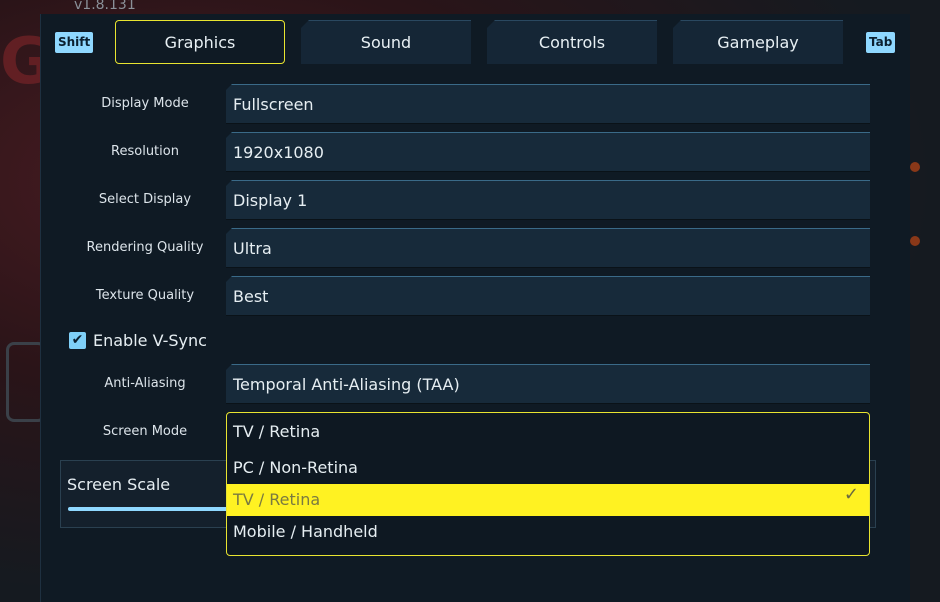  Describe the element at coordinates (548, 248) in the screenshot. I see `rendering-quality-select: Ultra` at that location.